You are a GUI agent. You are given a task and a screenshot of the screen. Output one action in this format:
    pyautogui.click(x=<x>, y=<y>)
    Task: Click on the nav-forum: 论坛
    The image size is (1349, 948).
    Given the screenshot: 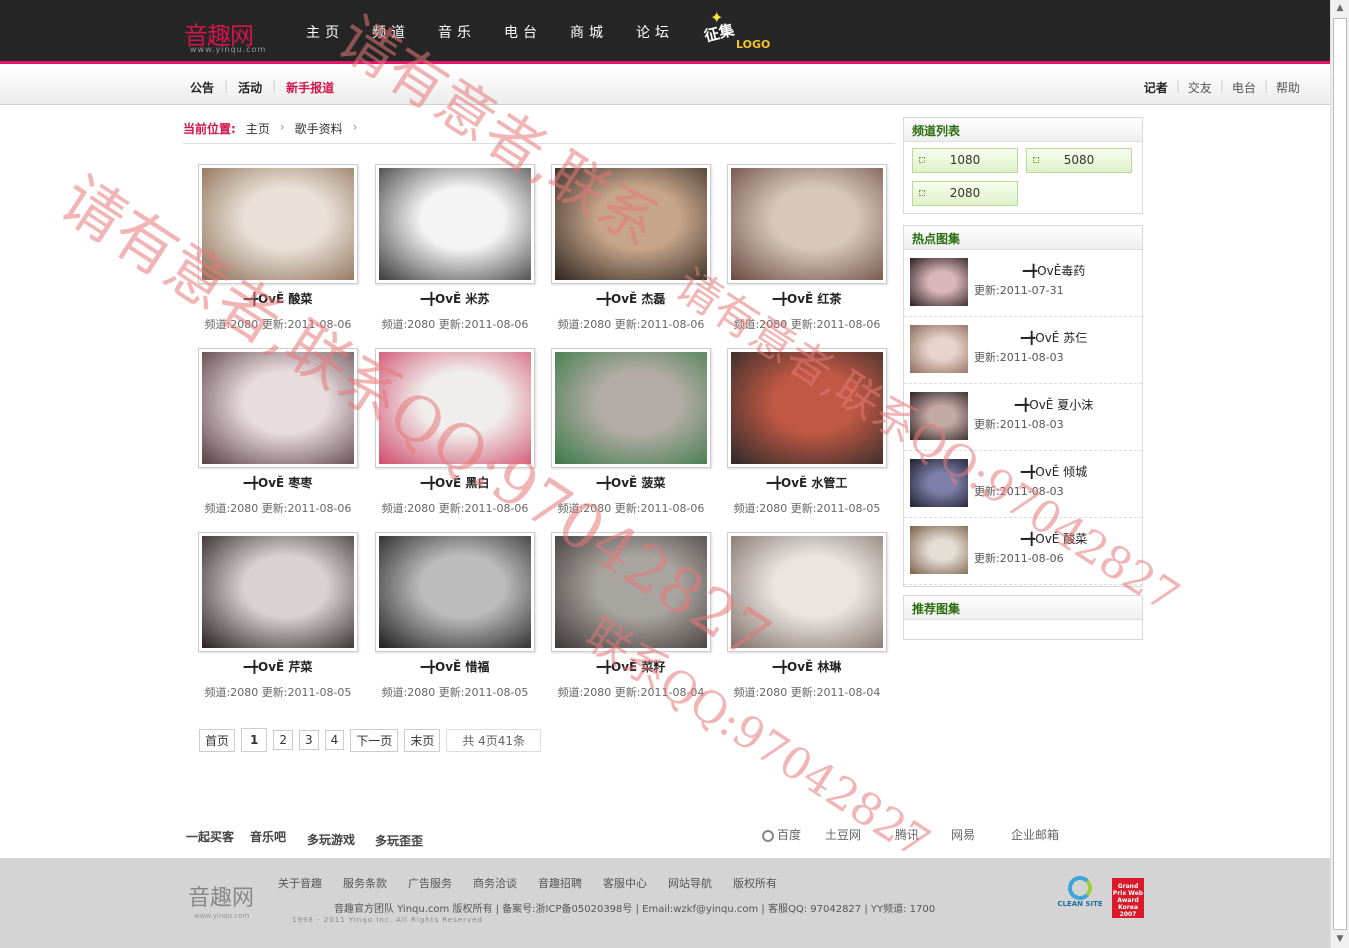 What is the action you would take?
    pyautogui.click(x=659, y=32)
    